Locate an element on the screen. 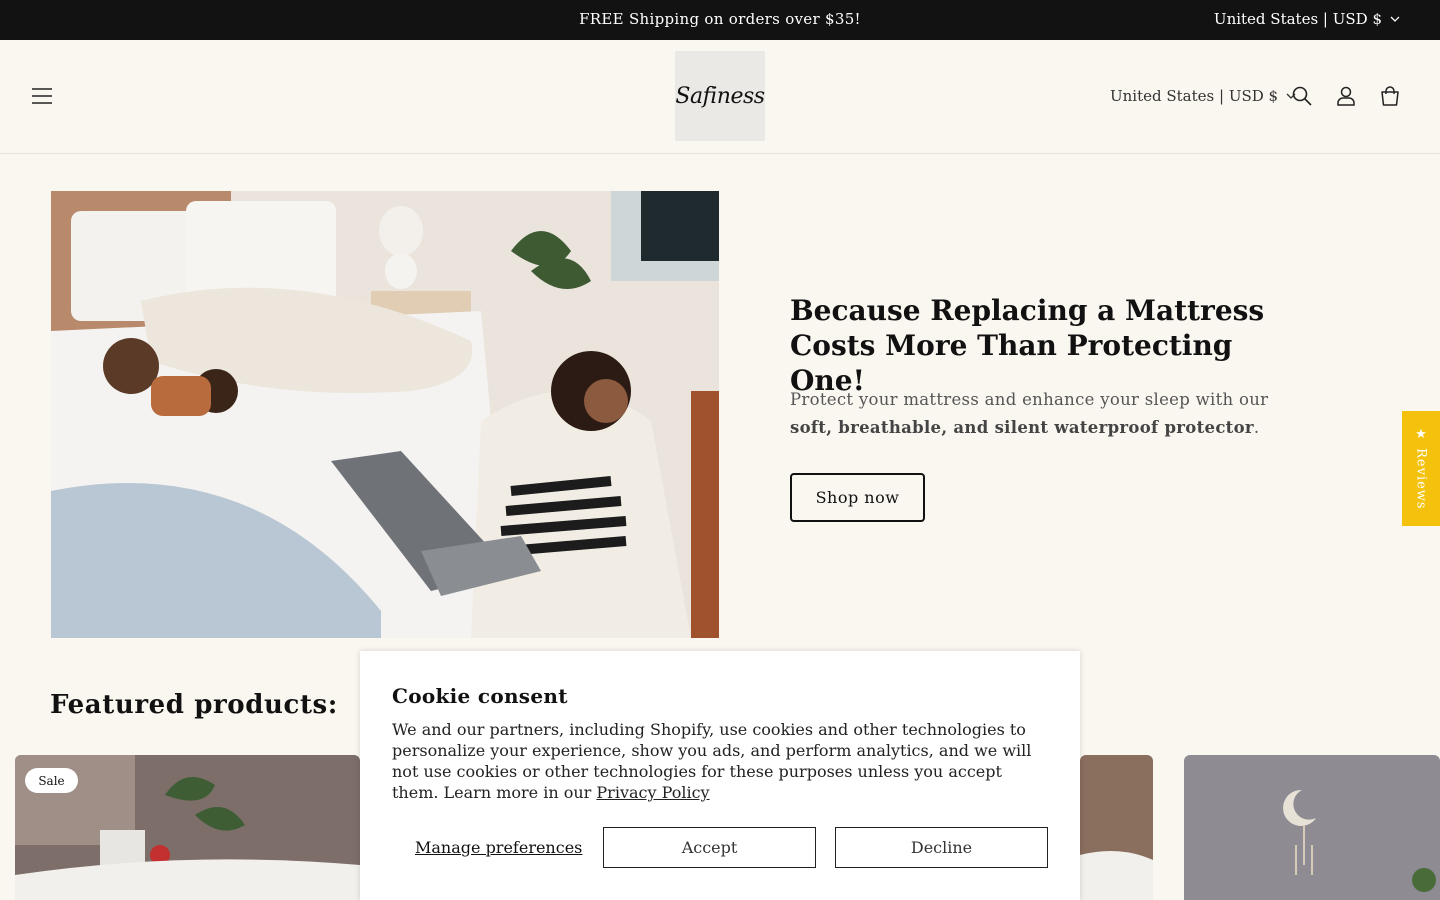  top-locale-label: United States | USD $ is located at coordinates (1297, 19).